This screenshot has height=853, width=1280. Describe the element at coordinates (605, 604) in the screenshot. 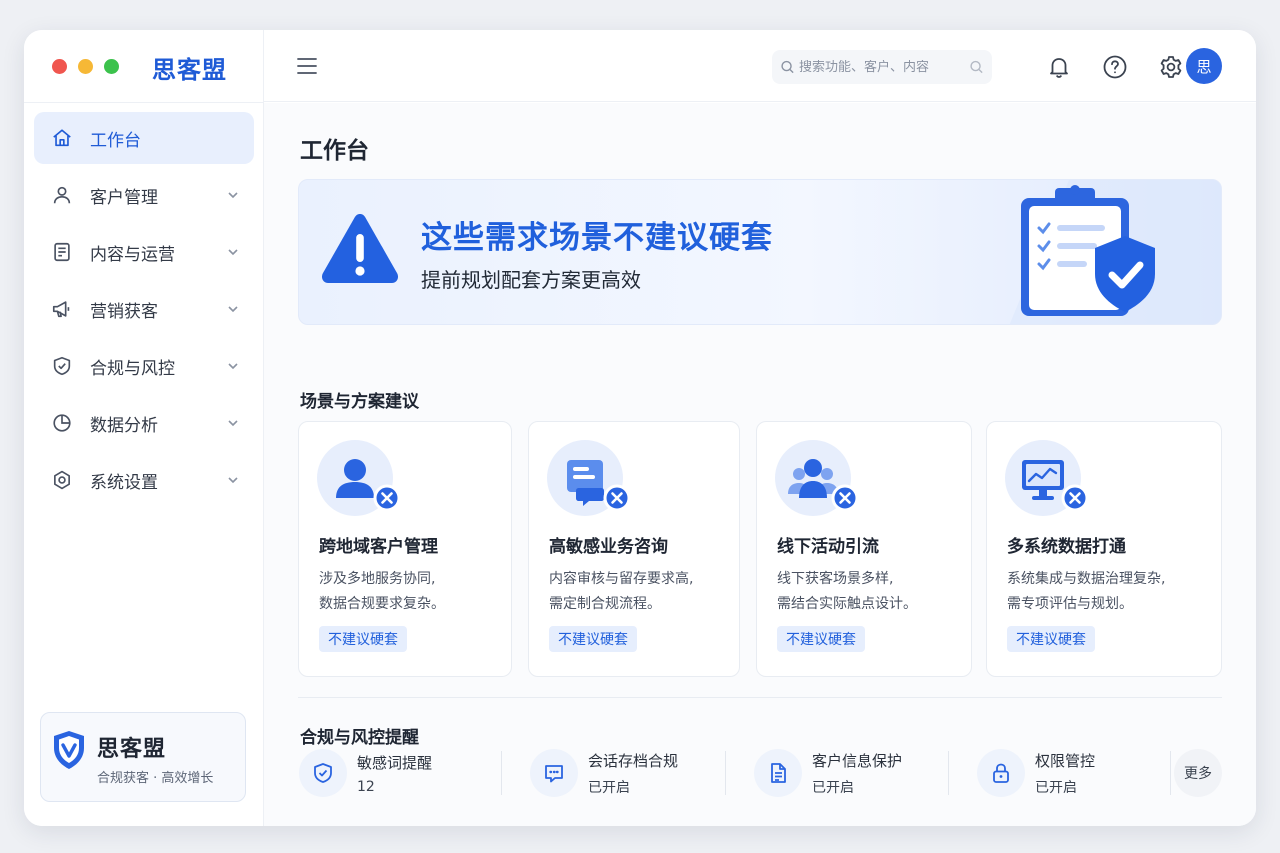

I see `card-description: 需定制合规流程。` at that location.